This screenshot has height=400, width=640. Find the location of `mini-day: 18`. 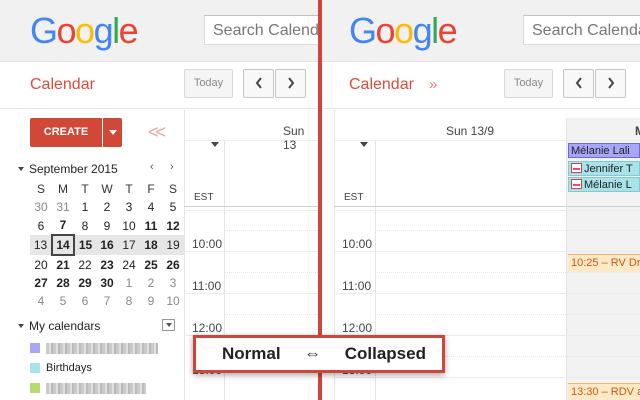

mini-day: 18 is located at coordinates (151, 245).